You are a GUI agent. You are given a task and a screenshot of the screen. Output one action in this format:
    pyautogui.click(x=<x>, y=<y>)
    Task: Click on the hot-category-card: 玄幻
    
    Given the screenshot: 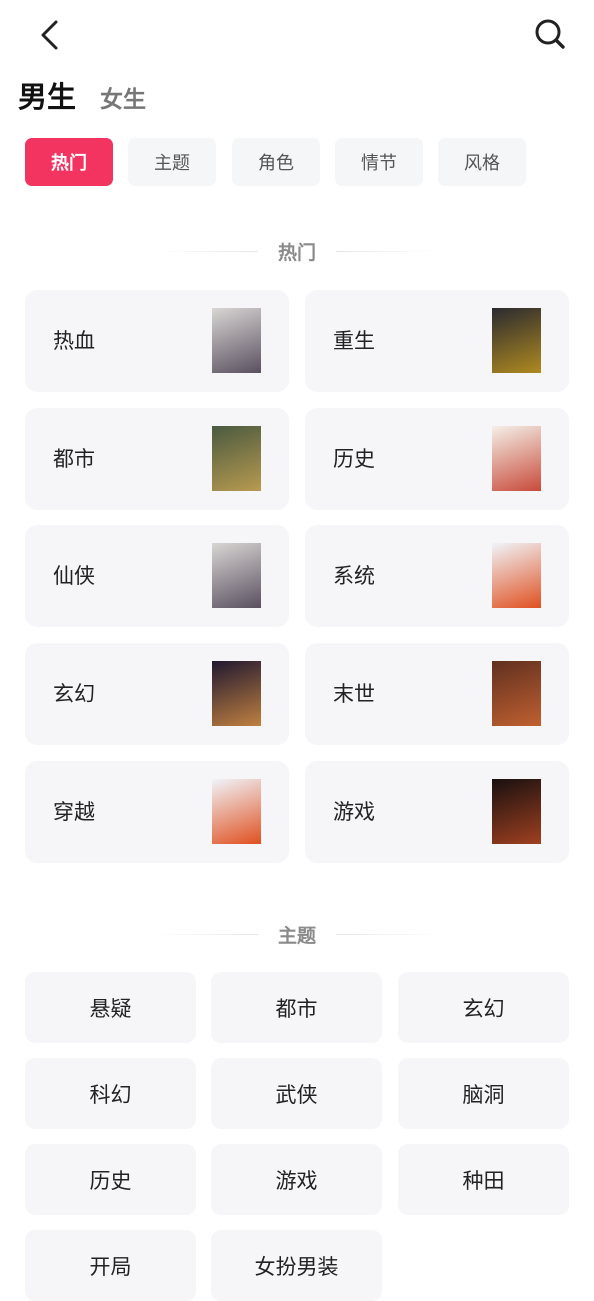 What is the action you would take?
    pyautogui.click(x=157, y=694)
    